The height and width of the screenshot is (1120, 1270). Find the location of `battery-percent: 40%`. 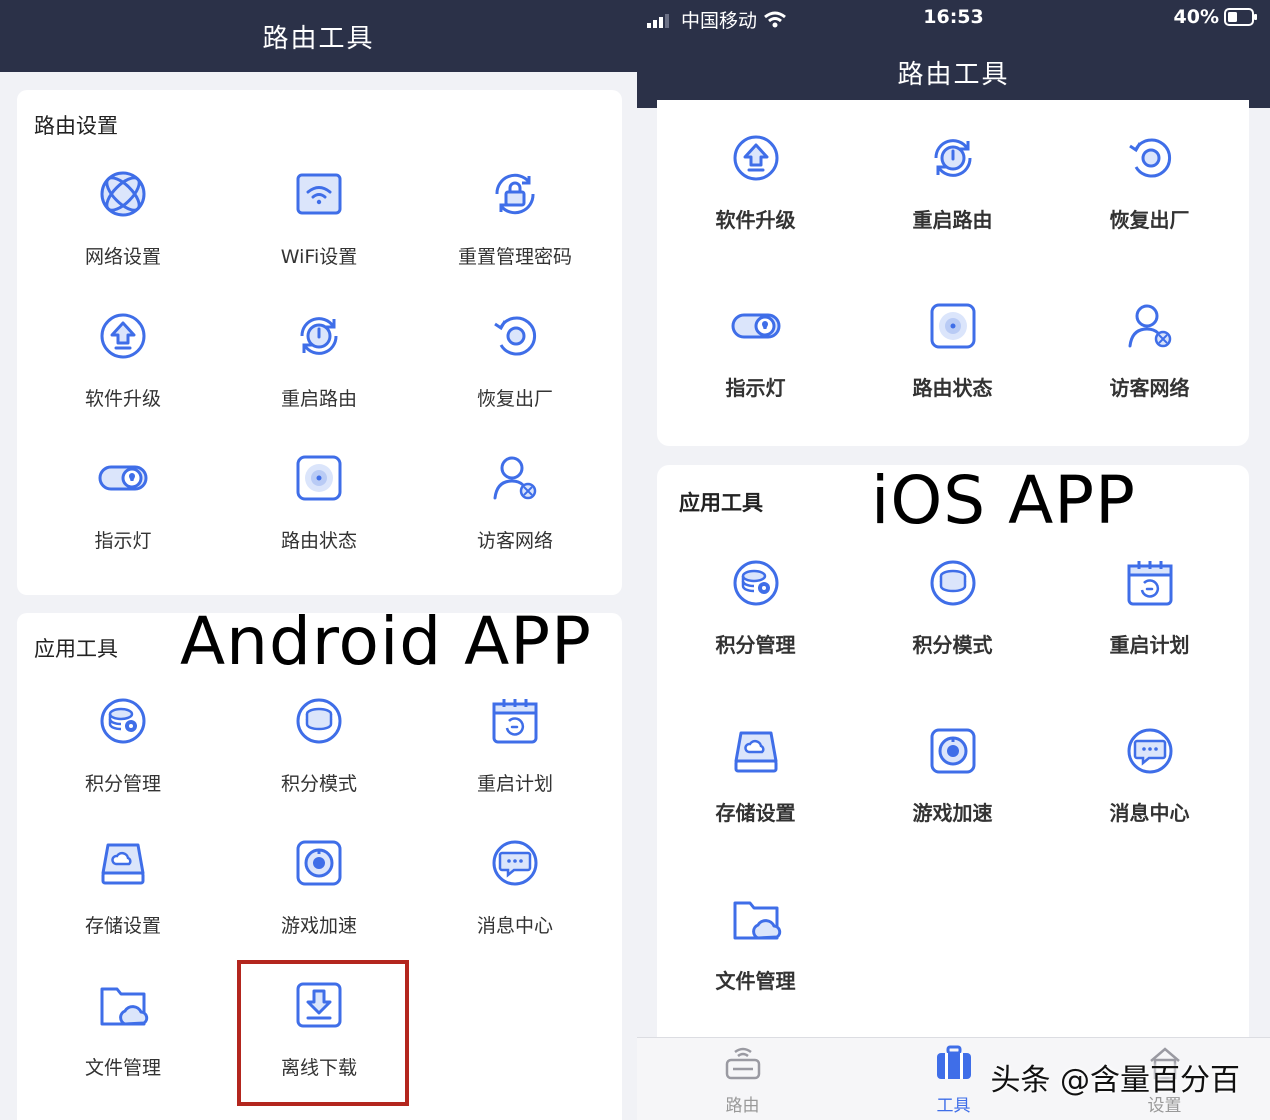

battery-percent: 40% is located at coordinates (1196, 17).